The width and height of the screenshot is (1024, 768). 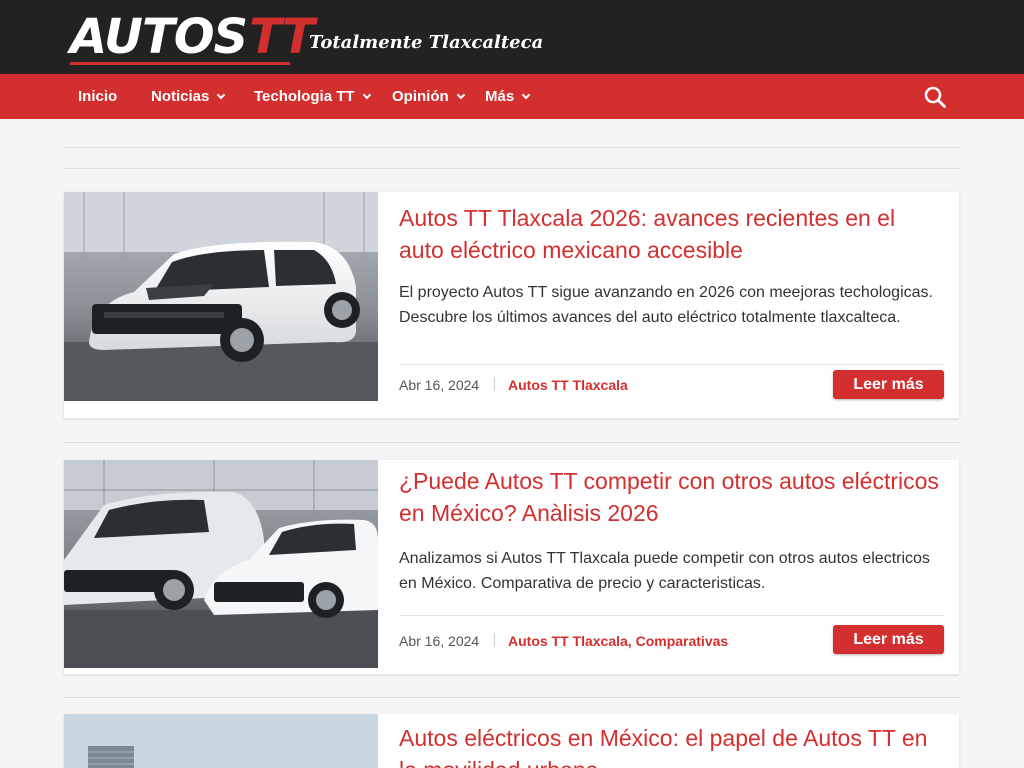 I want to click on nav-item-opinion: Opinión, so click(x=428, y=96).